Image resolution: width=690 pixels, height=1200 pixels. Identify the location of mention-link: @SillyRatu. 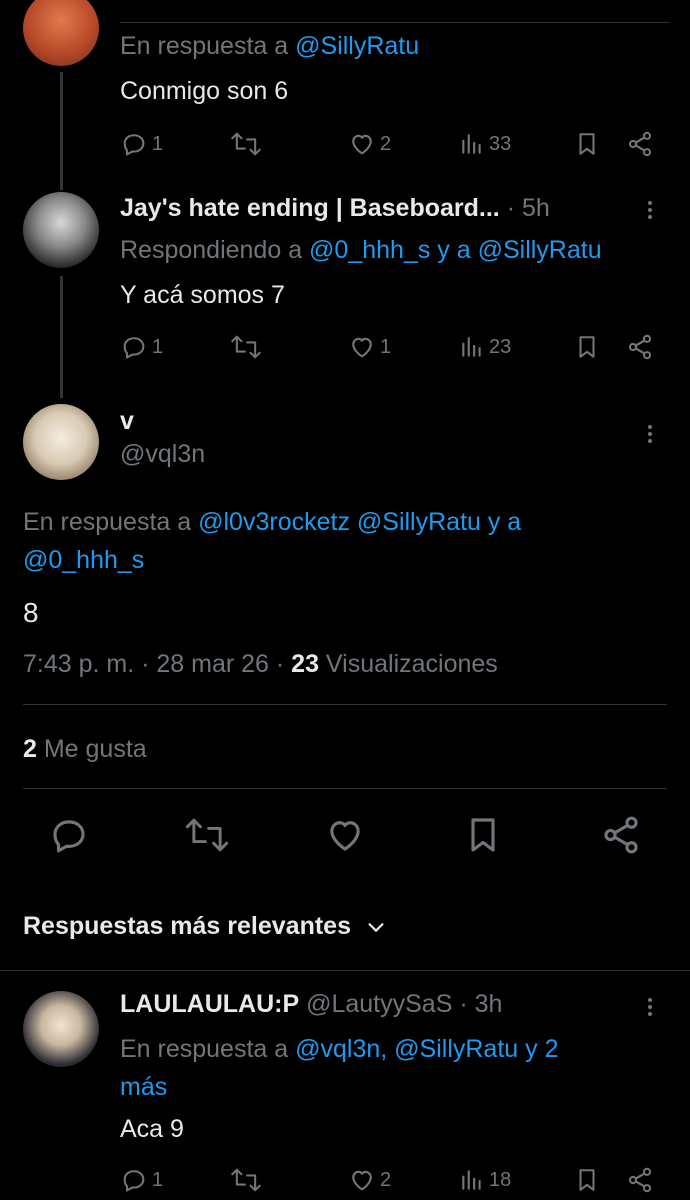
(357, 46).